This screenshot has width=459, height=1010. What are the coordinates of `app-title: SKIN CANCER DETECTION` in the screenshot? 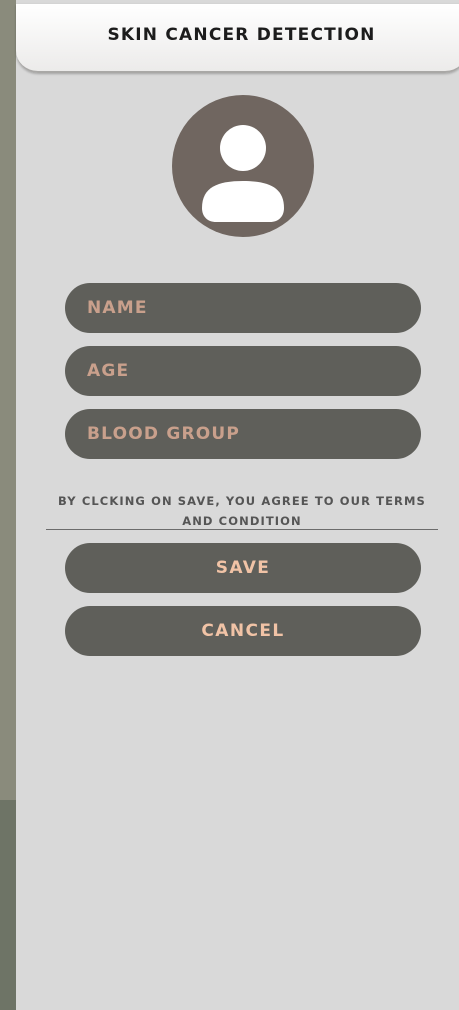 It's located at (241, 34).